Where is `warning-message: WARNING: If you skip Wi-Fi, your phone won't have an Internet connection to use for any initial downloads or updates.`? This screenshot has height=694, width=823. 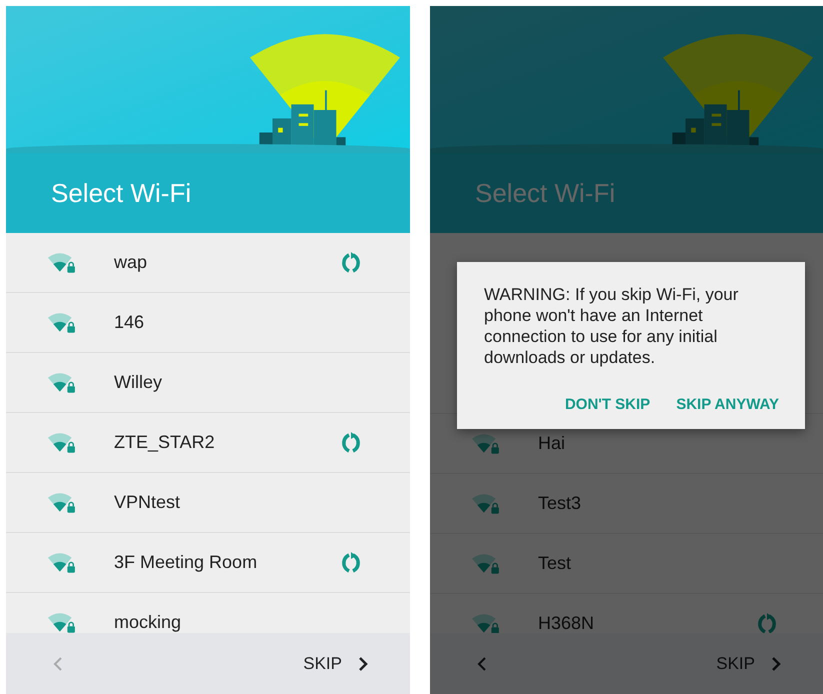 warning-message: WARNING: If you skip Wi-Fi, your phone won't have an Internet connection to use for any initial downloads or updates. is located at coordinates (612, 326).